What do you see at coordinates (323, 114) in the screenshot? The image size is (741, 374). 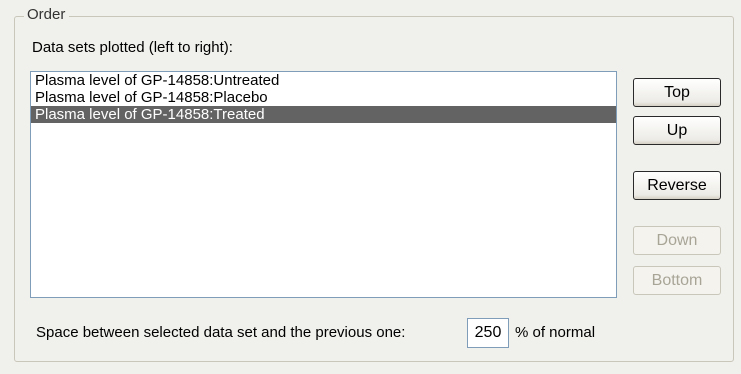 I see `data-set-item-treated: Plasma level of GP-14858:Treated` at bounding box center [323, 114].